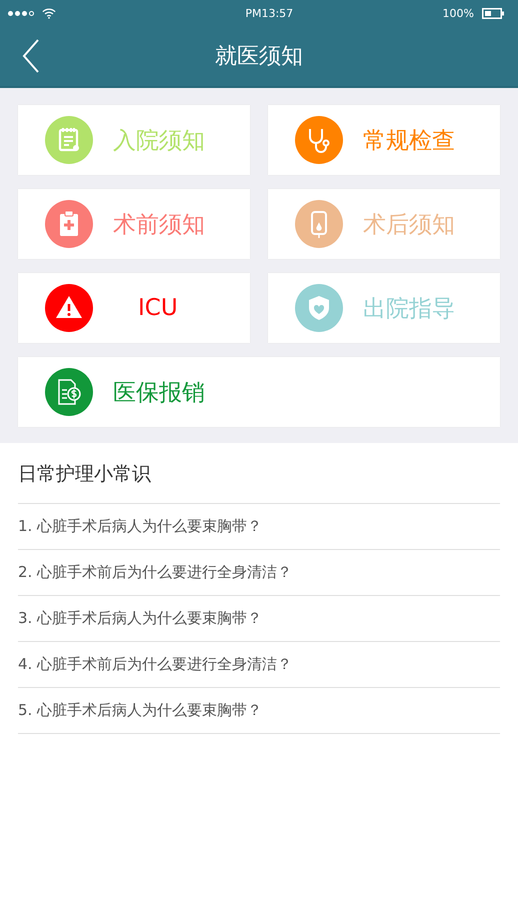 Image resolution: width=518 pixels, height=920 pixels. I want to click on question-link: 2. 心脏手术前后为什么要进行全身清洁？, so click(259, 573).